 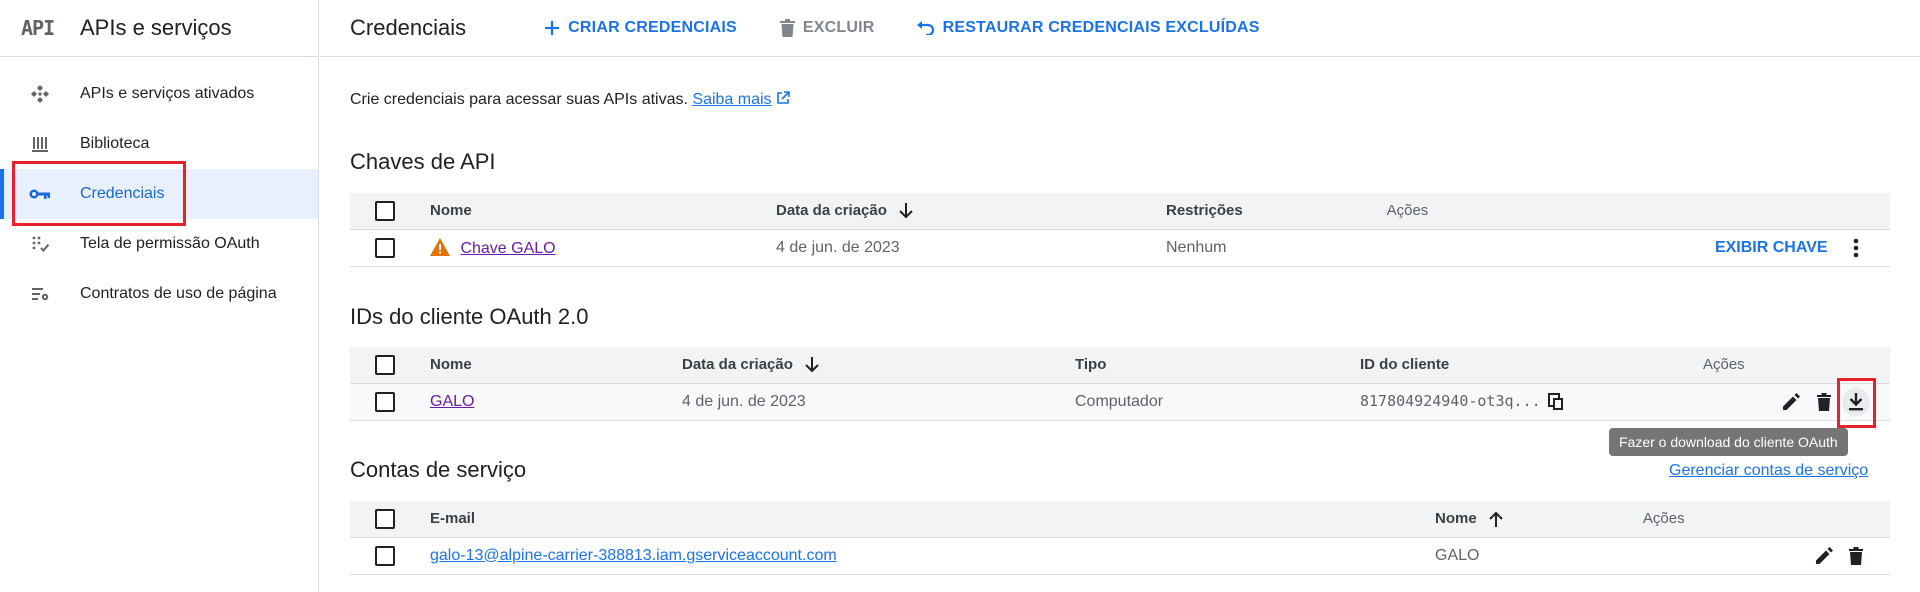 I want to click on sidebar-item-label: Biblioteca, so click(x=115, y=143).